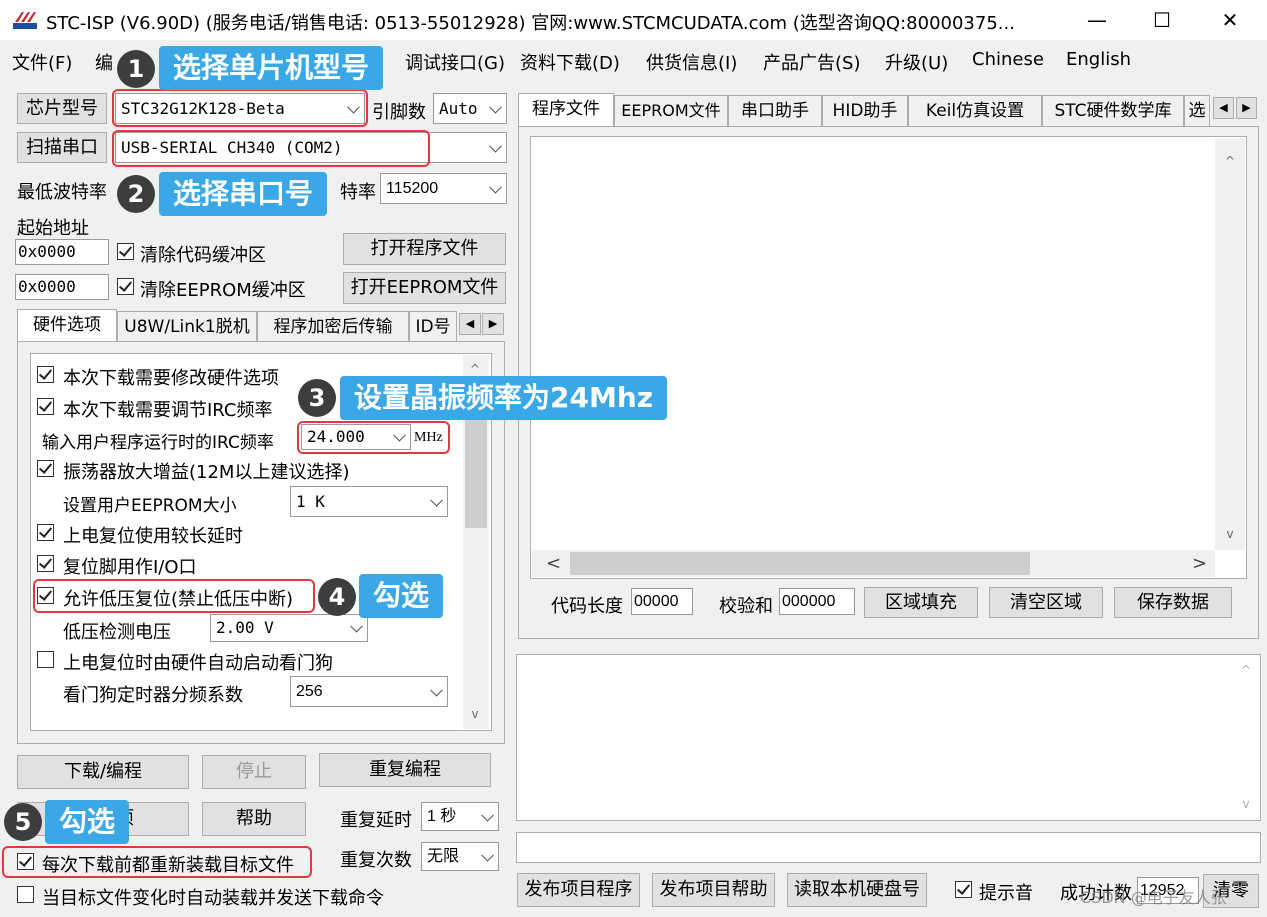 This screenshot has width=1267, height=917. What do you see at coordinates (369, 691) in the screenshot?
I see `watchdog-prescaler-select: 256` at bounding box center [369, 691].